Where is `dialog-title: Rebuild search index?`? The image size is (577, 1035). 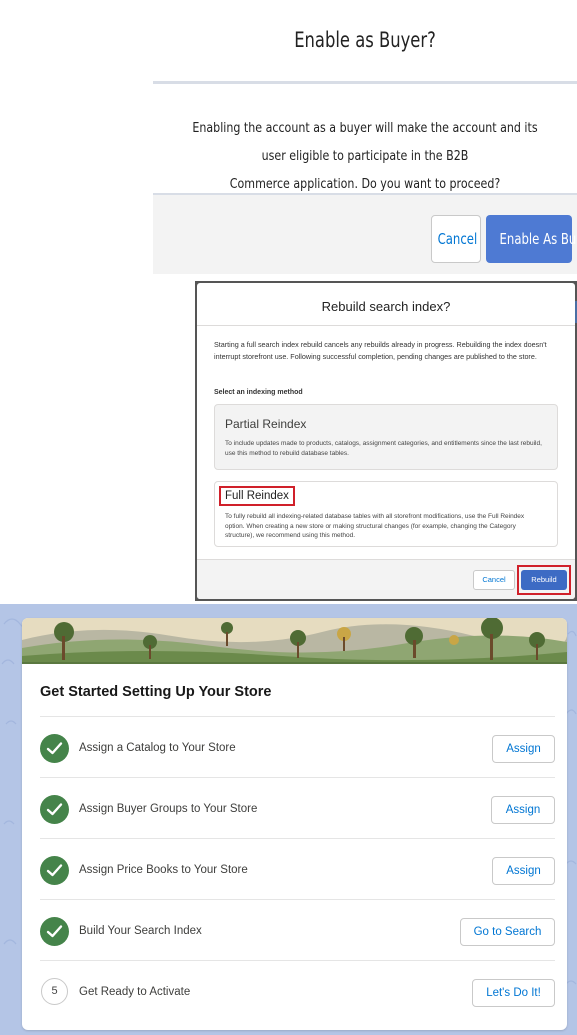 dialog-title: Rebuild search index? is located at coordinates (386, 306).